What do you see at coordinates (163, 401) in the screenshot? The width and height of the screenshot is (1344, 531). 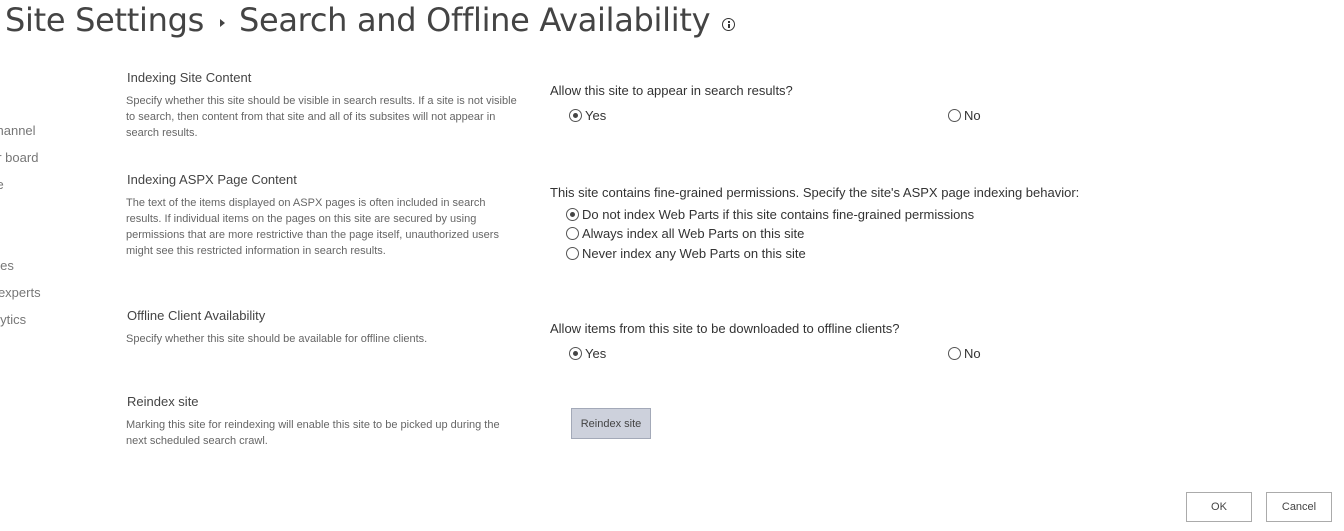 I see `reindex-site-title: Reindex site` at bounding box center [163, 401].